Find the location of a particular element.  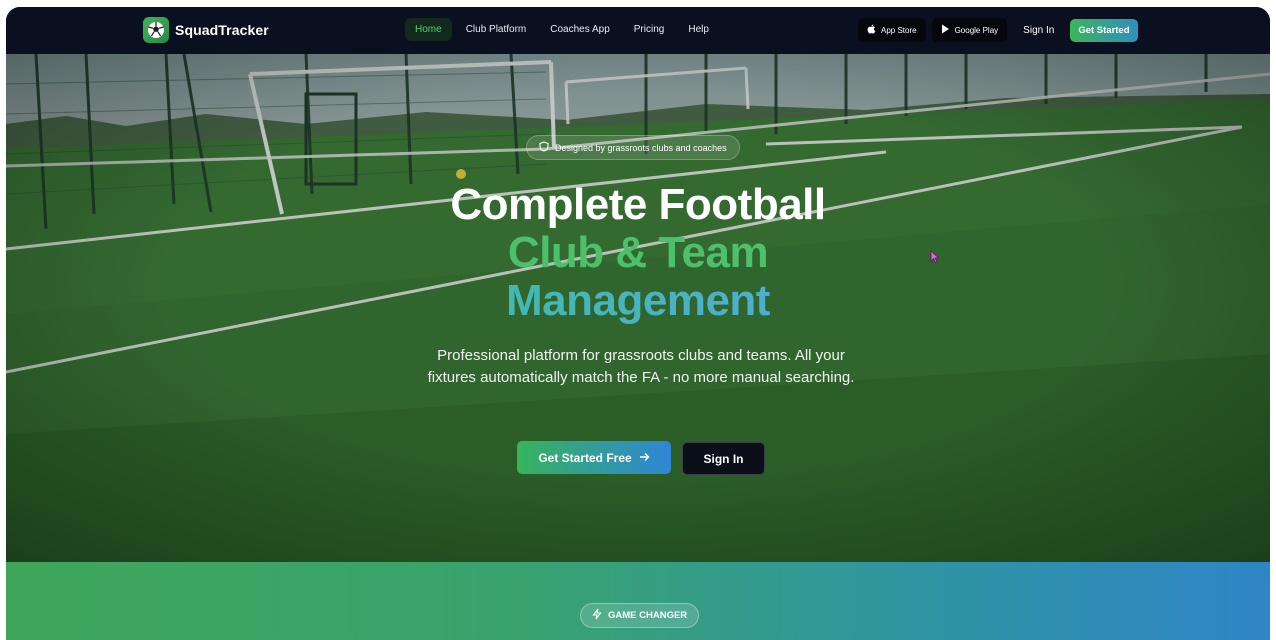

game-changer-section: GAME CHANGER is located at coordinates (638, 601).